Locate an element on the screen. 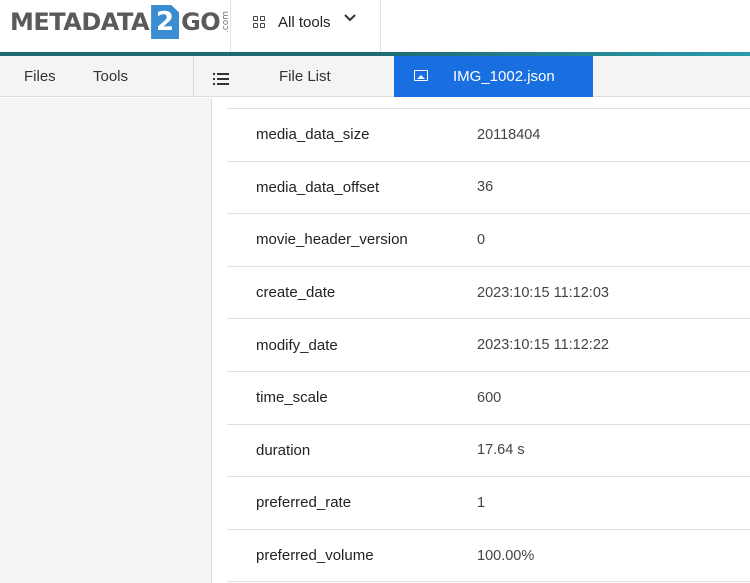 The height and width of the screenshot is (583, 750). metadata-key: time_scale is located at coordinates (292, 398).